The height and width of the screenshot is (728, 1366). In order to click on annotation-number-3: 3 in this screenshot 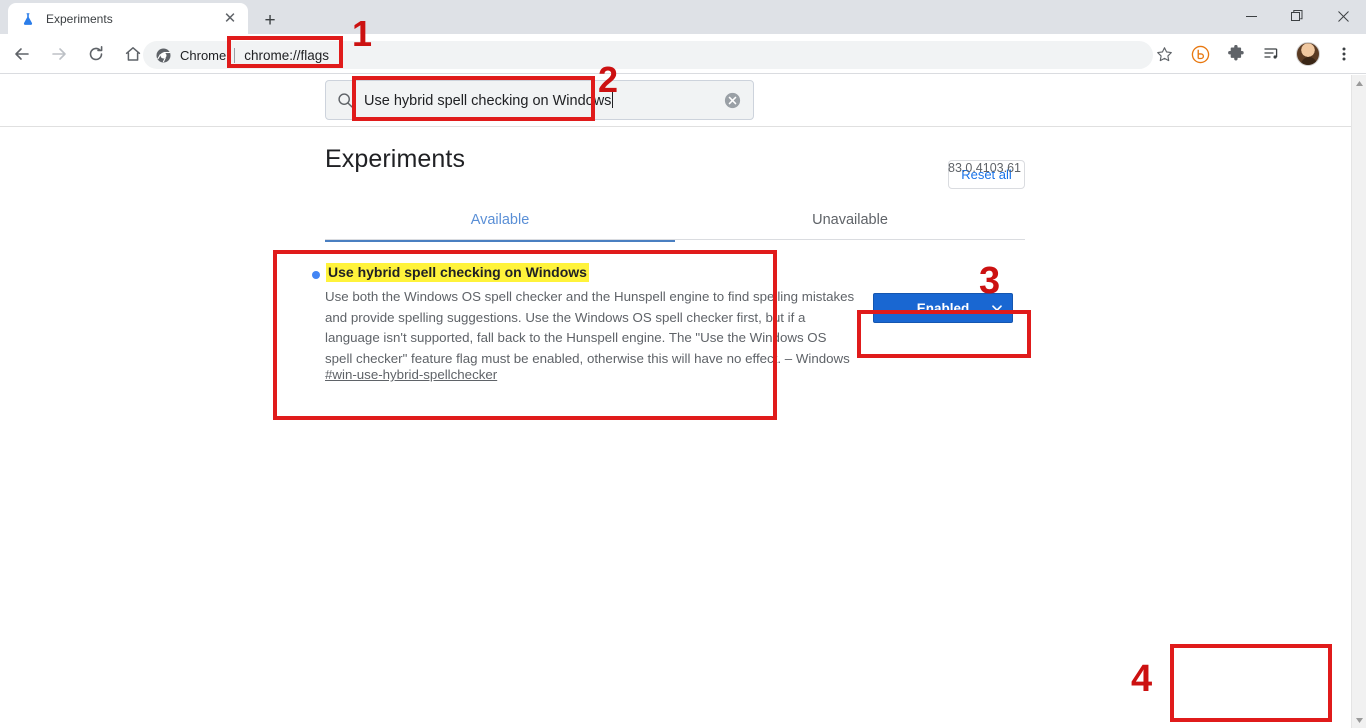, I will do `click(990, 281)`.